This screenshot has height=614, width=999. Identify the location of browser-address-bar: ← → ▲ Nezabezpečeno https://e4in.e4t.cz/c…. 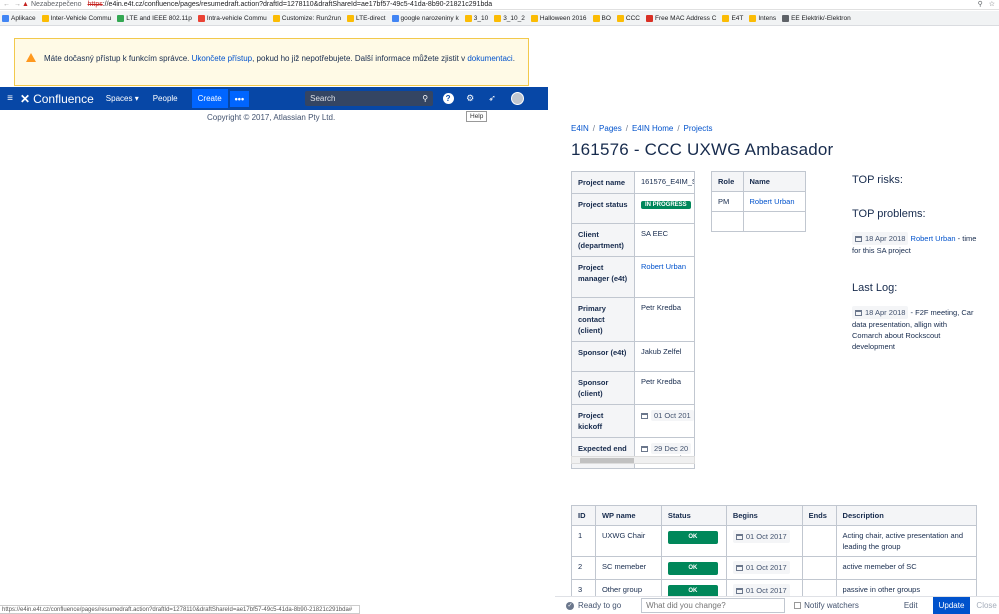
(499, 5).